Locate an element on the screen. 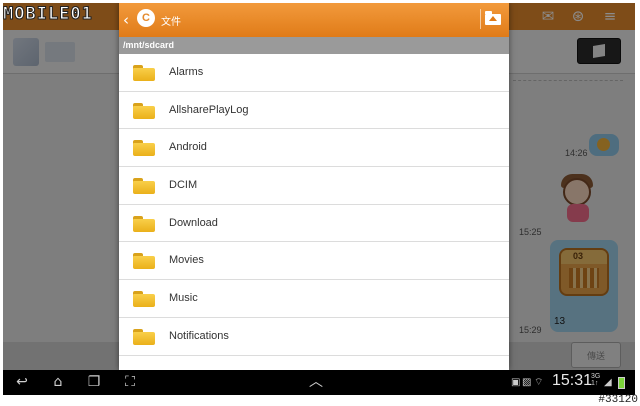  folder-name: DCIM is located at coordinates (183, 185).